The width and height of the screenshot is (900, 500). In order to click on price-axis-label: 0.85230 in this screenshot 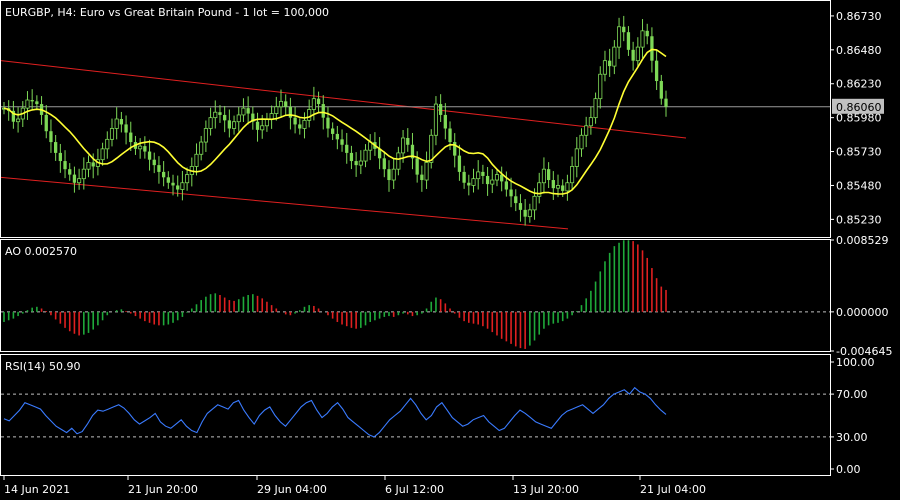, I will do `click(859, 219)`.